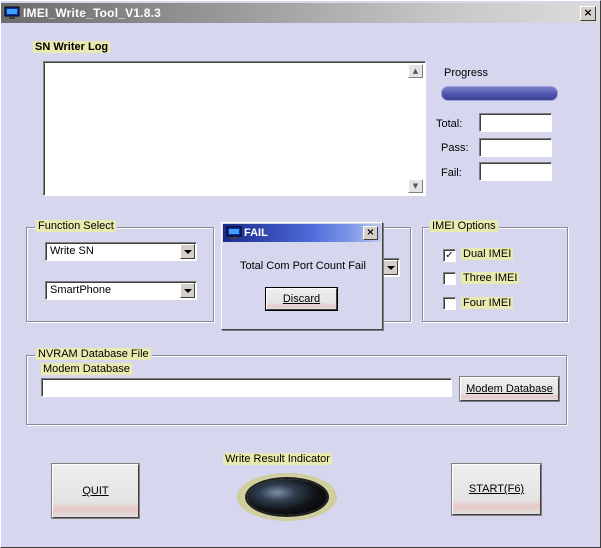  What do you see at coordinates (449, 124) in the screenshot?
I see `total-label: Total:` at bounding box center [449, 124].